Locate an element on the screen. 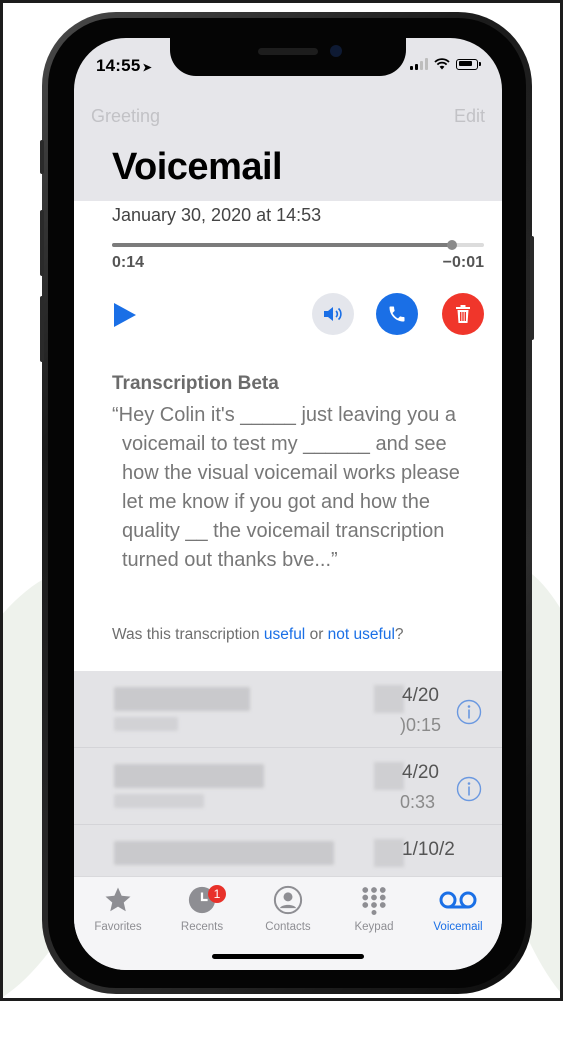 The height and width of the screenshot is (1040, 563). tab-label: Favorites is located at coordinates (118, 927).